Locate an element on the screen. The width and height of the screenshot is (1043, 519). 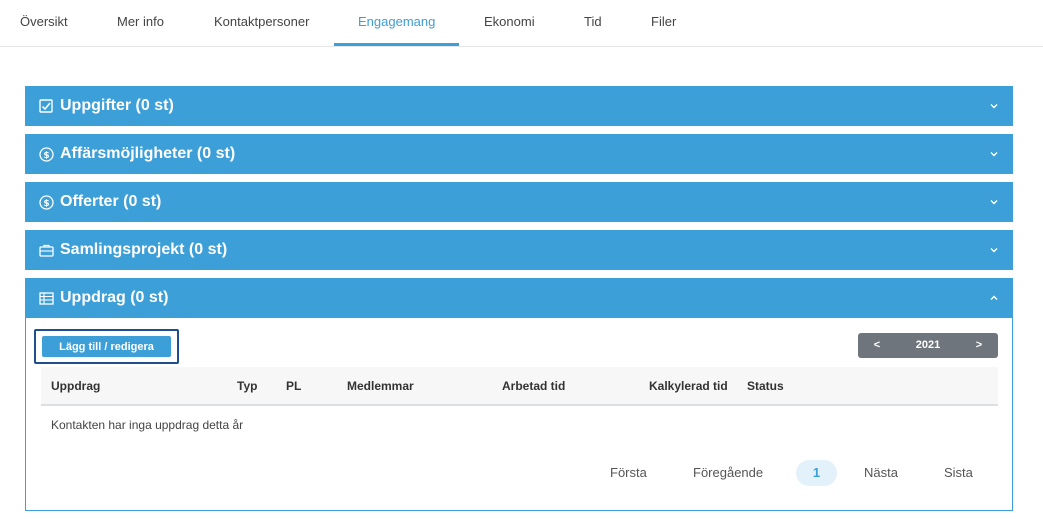
tab-tid: Tid is located at coordinates (593, 23).